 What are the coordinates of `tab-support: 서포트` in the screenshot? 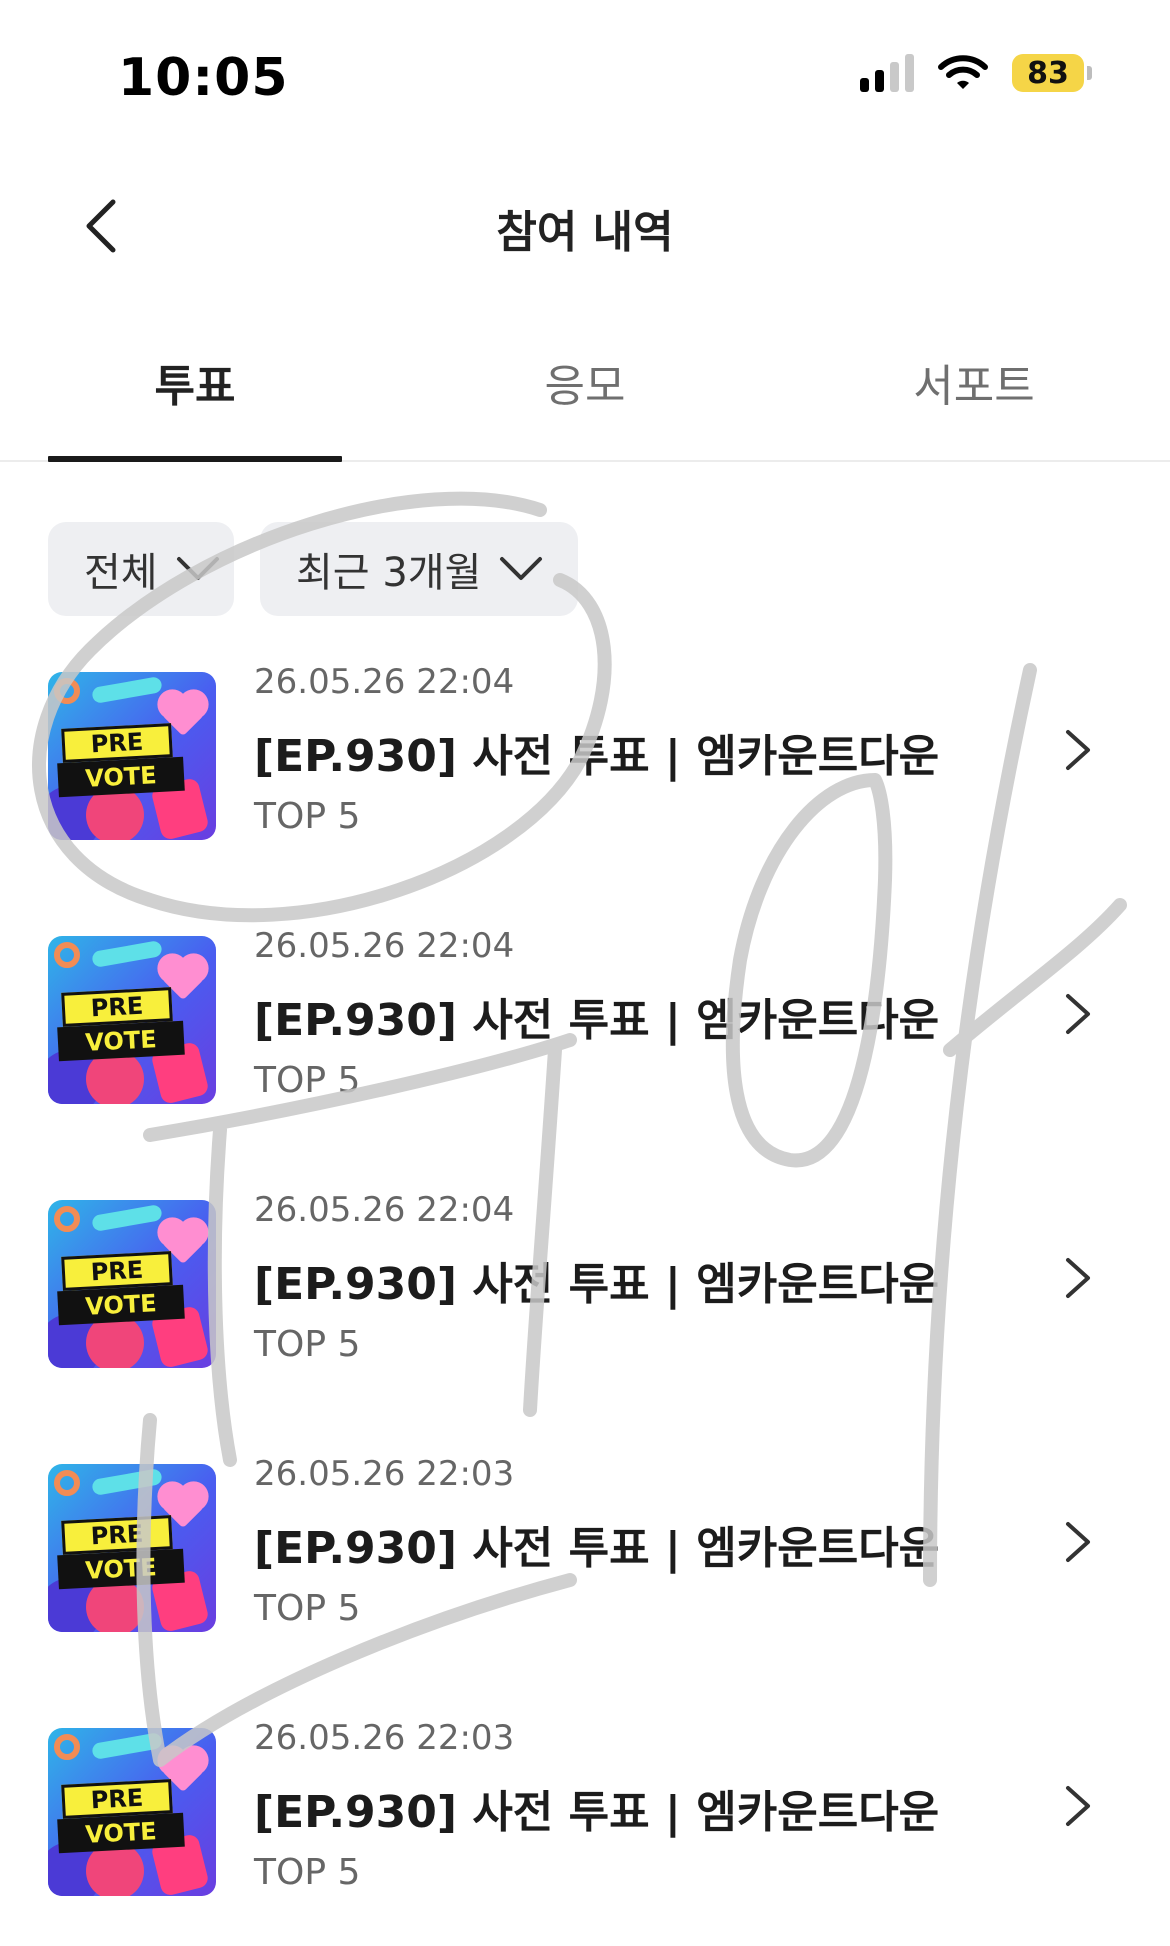 It's located at (974, 382).